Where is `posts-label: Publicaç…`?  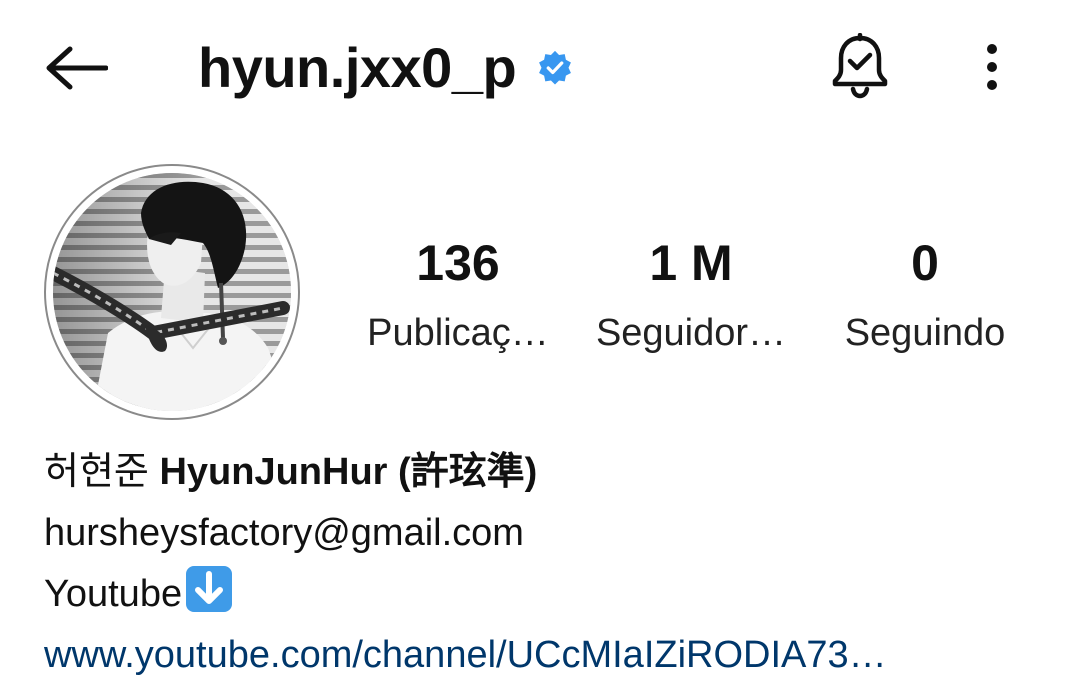 posts-label: Publicaç… is located at coordinates (458, 333).